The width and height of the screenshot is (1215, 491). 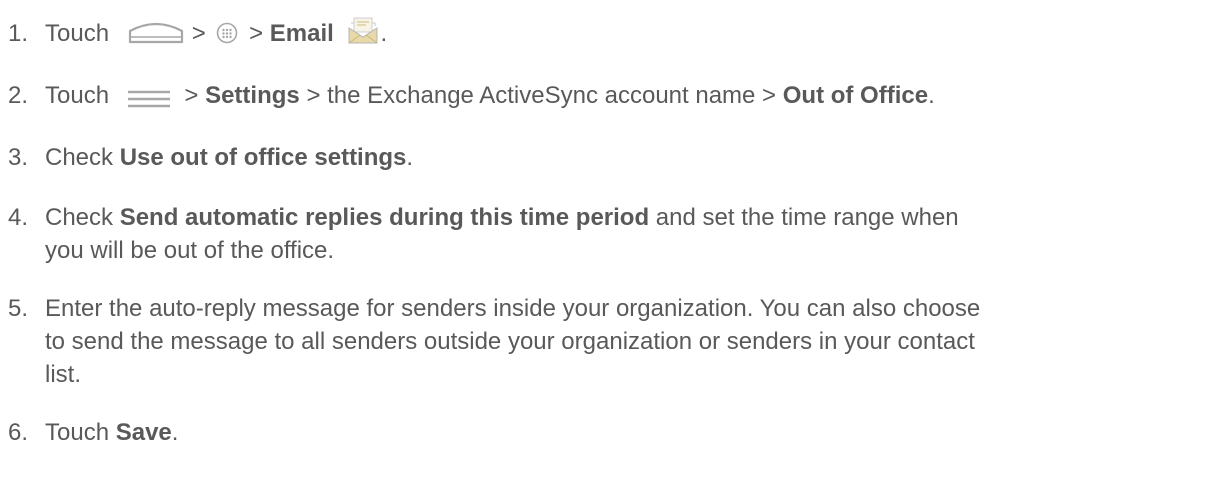 What do you see at coordinates (807, 217) in the screenshot?
I see `step-rest-text: and set the time range when` at bounding box center [807, 217].